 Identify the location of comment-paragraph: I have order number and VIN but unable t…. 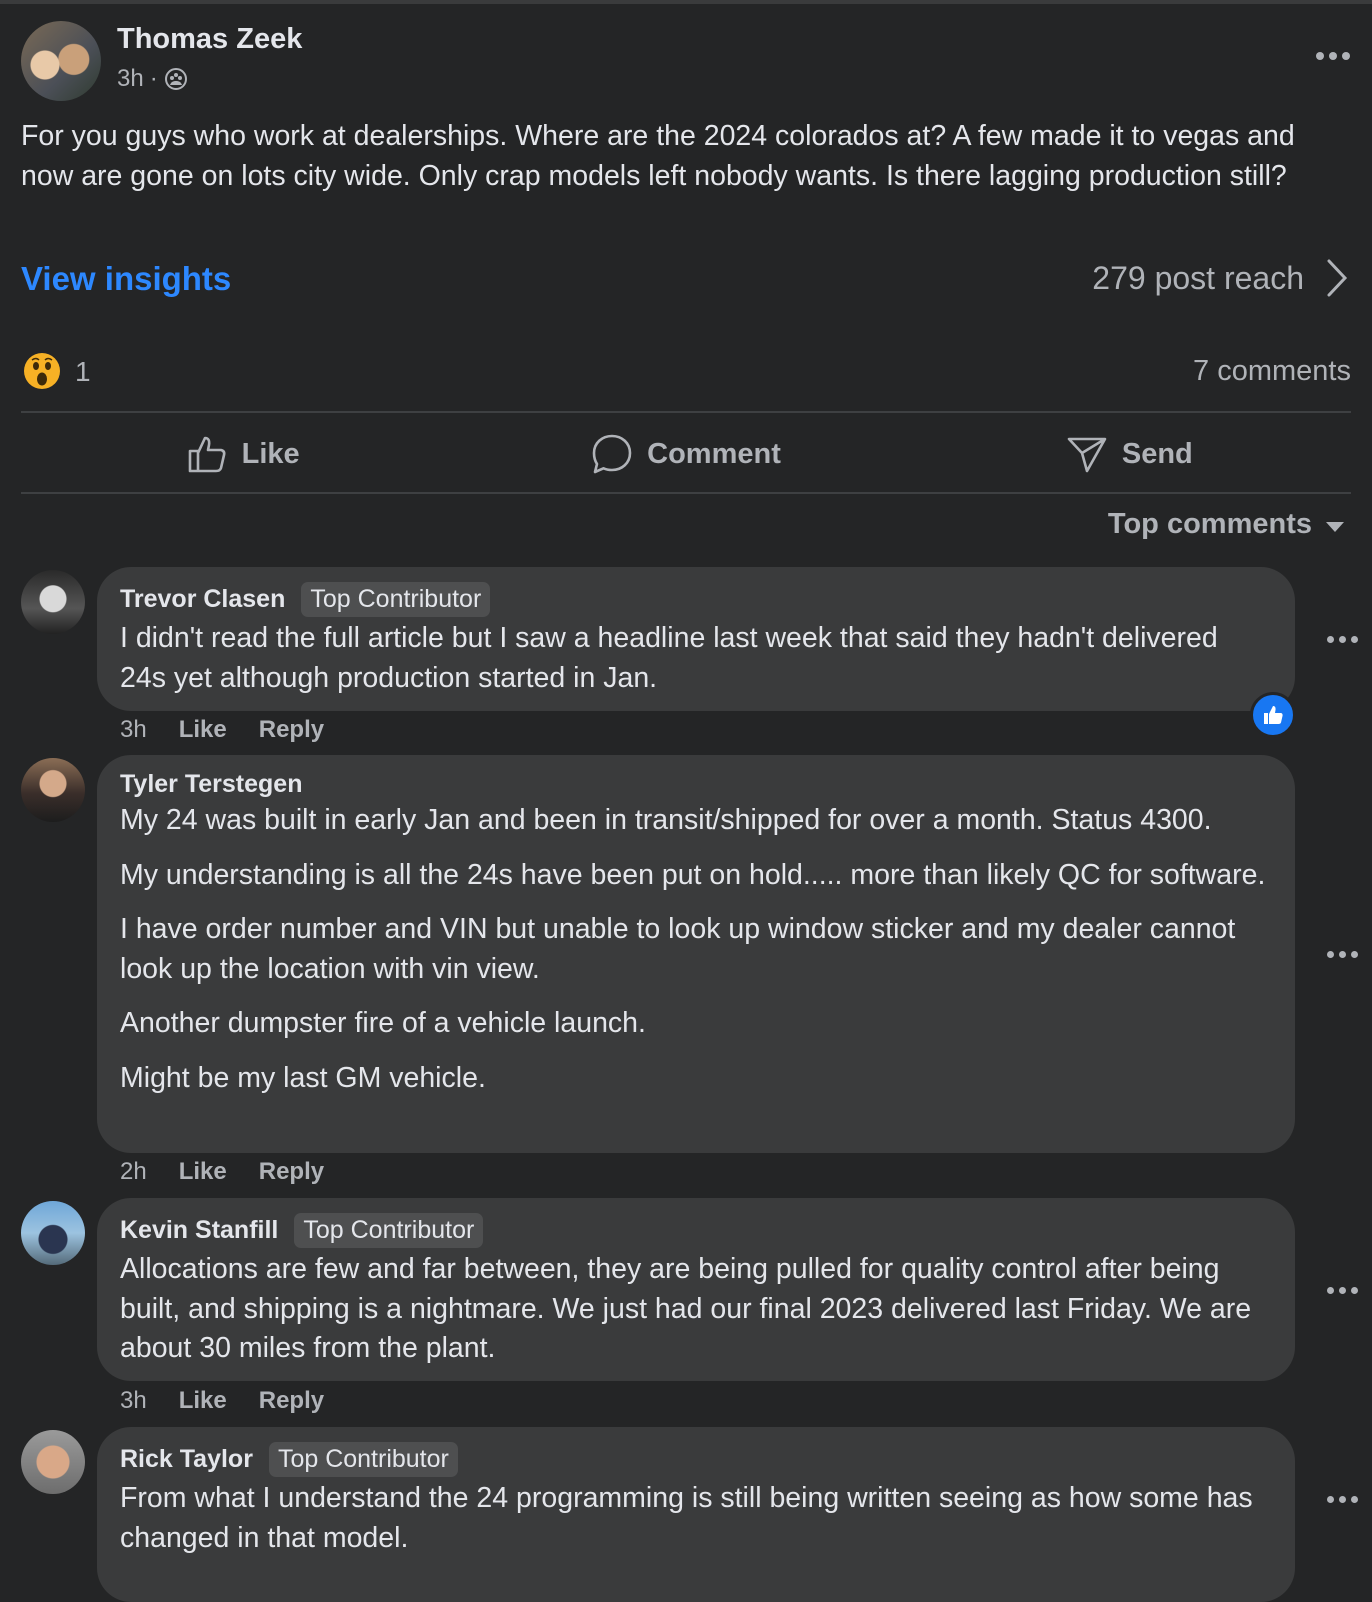
(678, 949).